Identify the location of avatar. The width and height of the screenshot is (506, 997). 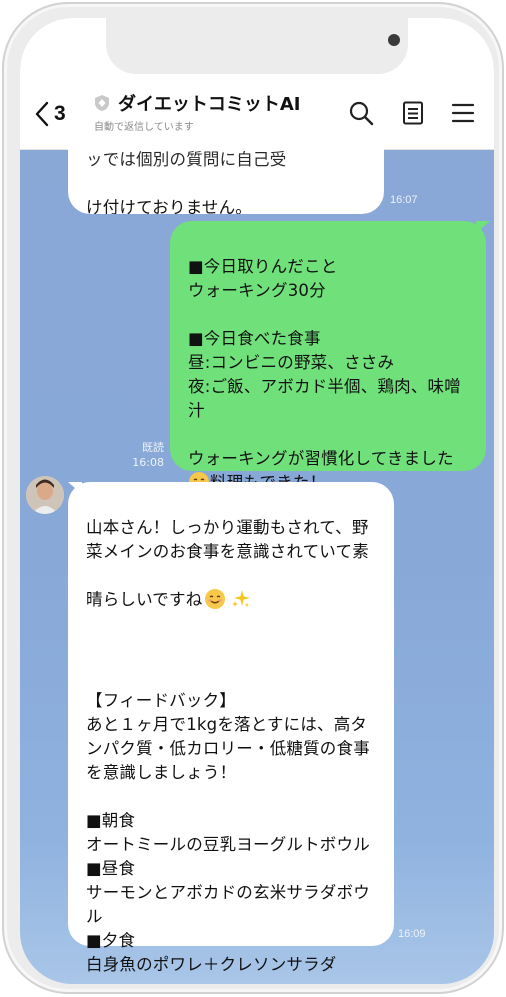
(45, 495).